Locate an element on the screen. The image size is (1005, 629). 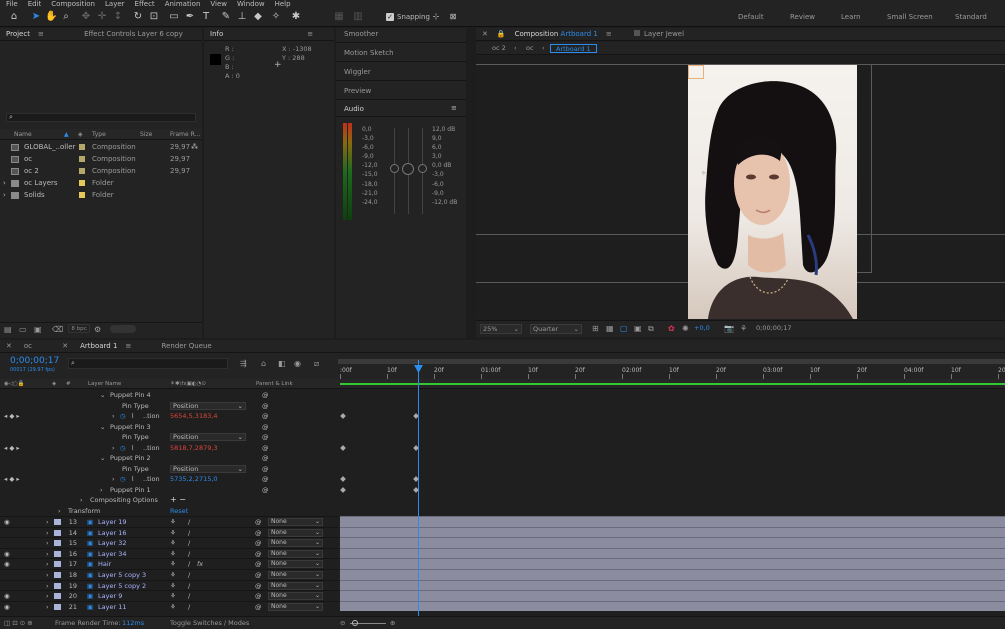
chevron-right-icon: › is located at coordinates (4, 195).